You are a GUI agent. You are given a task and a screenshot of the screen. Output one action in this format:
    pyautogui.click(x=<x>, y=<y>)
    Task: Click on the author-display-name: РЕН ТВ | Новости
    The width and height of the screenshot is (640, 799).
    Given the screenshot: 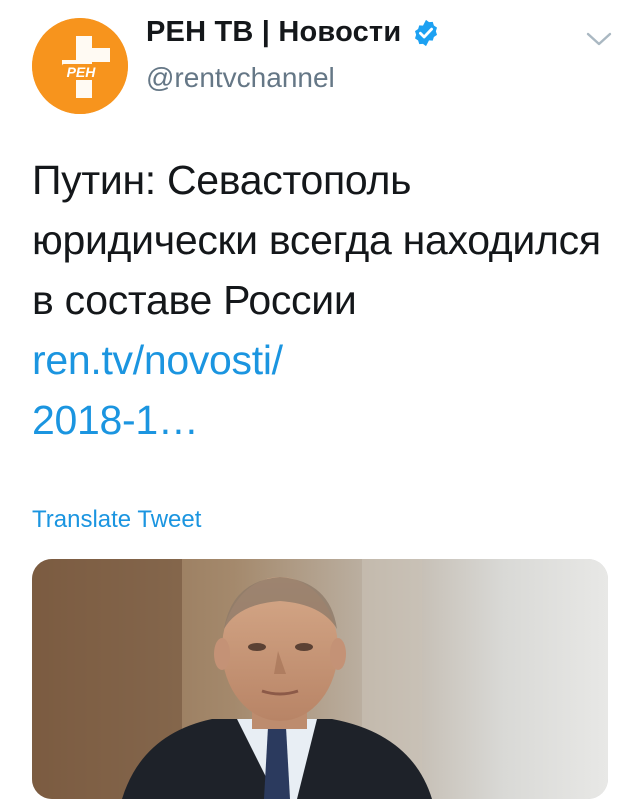 What is the action you would take?
    pyautogui.click(x=273, y=32)
    